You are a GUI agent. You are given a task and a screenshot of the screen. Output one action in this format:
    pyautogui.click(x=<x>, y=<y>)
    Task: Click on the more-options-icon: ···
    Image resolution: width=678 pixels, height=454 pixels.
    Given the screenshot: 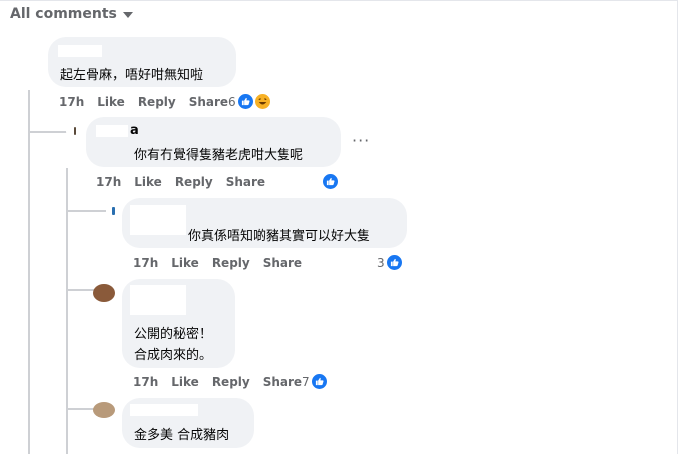 What is the action you would take?
    pyautogui.click(x=361, y=140)
    